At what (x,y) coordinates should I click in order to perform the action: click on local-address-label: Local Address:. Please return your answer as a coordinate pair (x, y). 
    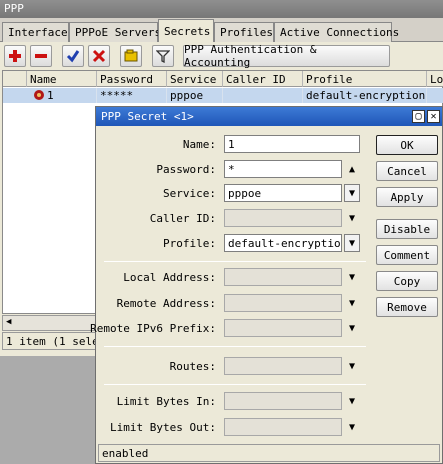
    Looking at the image, I should click on (169, 277).